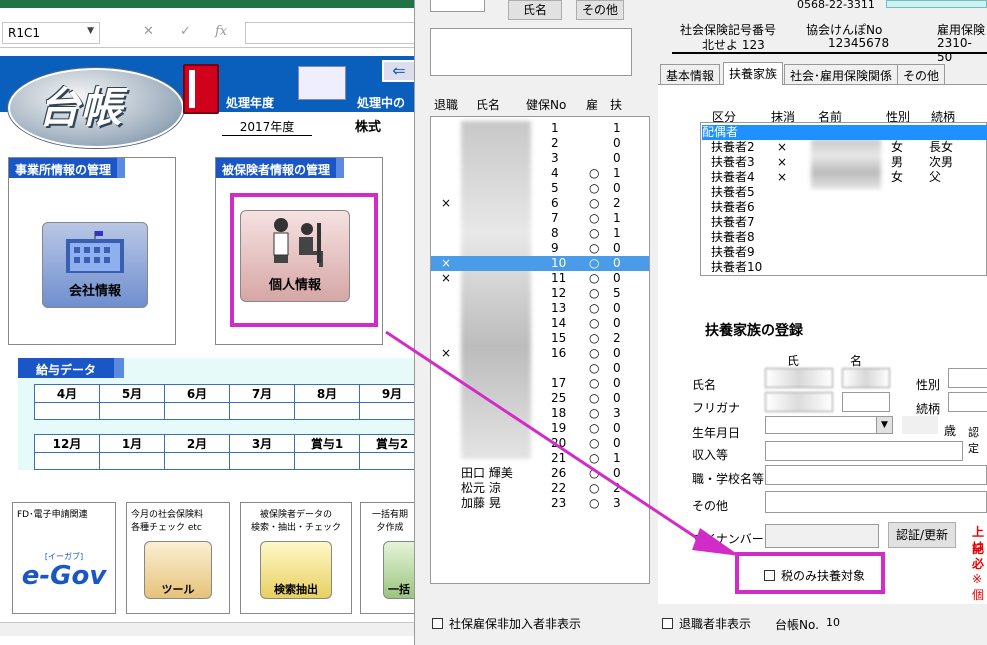 The height and width of the screenshot is (645, 987). What do you see at coordinates (706, 623) in the screenshot?
I see `hide-retired-checkbox: 退職者非表示` at bounding box center [706, 623].